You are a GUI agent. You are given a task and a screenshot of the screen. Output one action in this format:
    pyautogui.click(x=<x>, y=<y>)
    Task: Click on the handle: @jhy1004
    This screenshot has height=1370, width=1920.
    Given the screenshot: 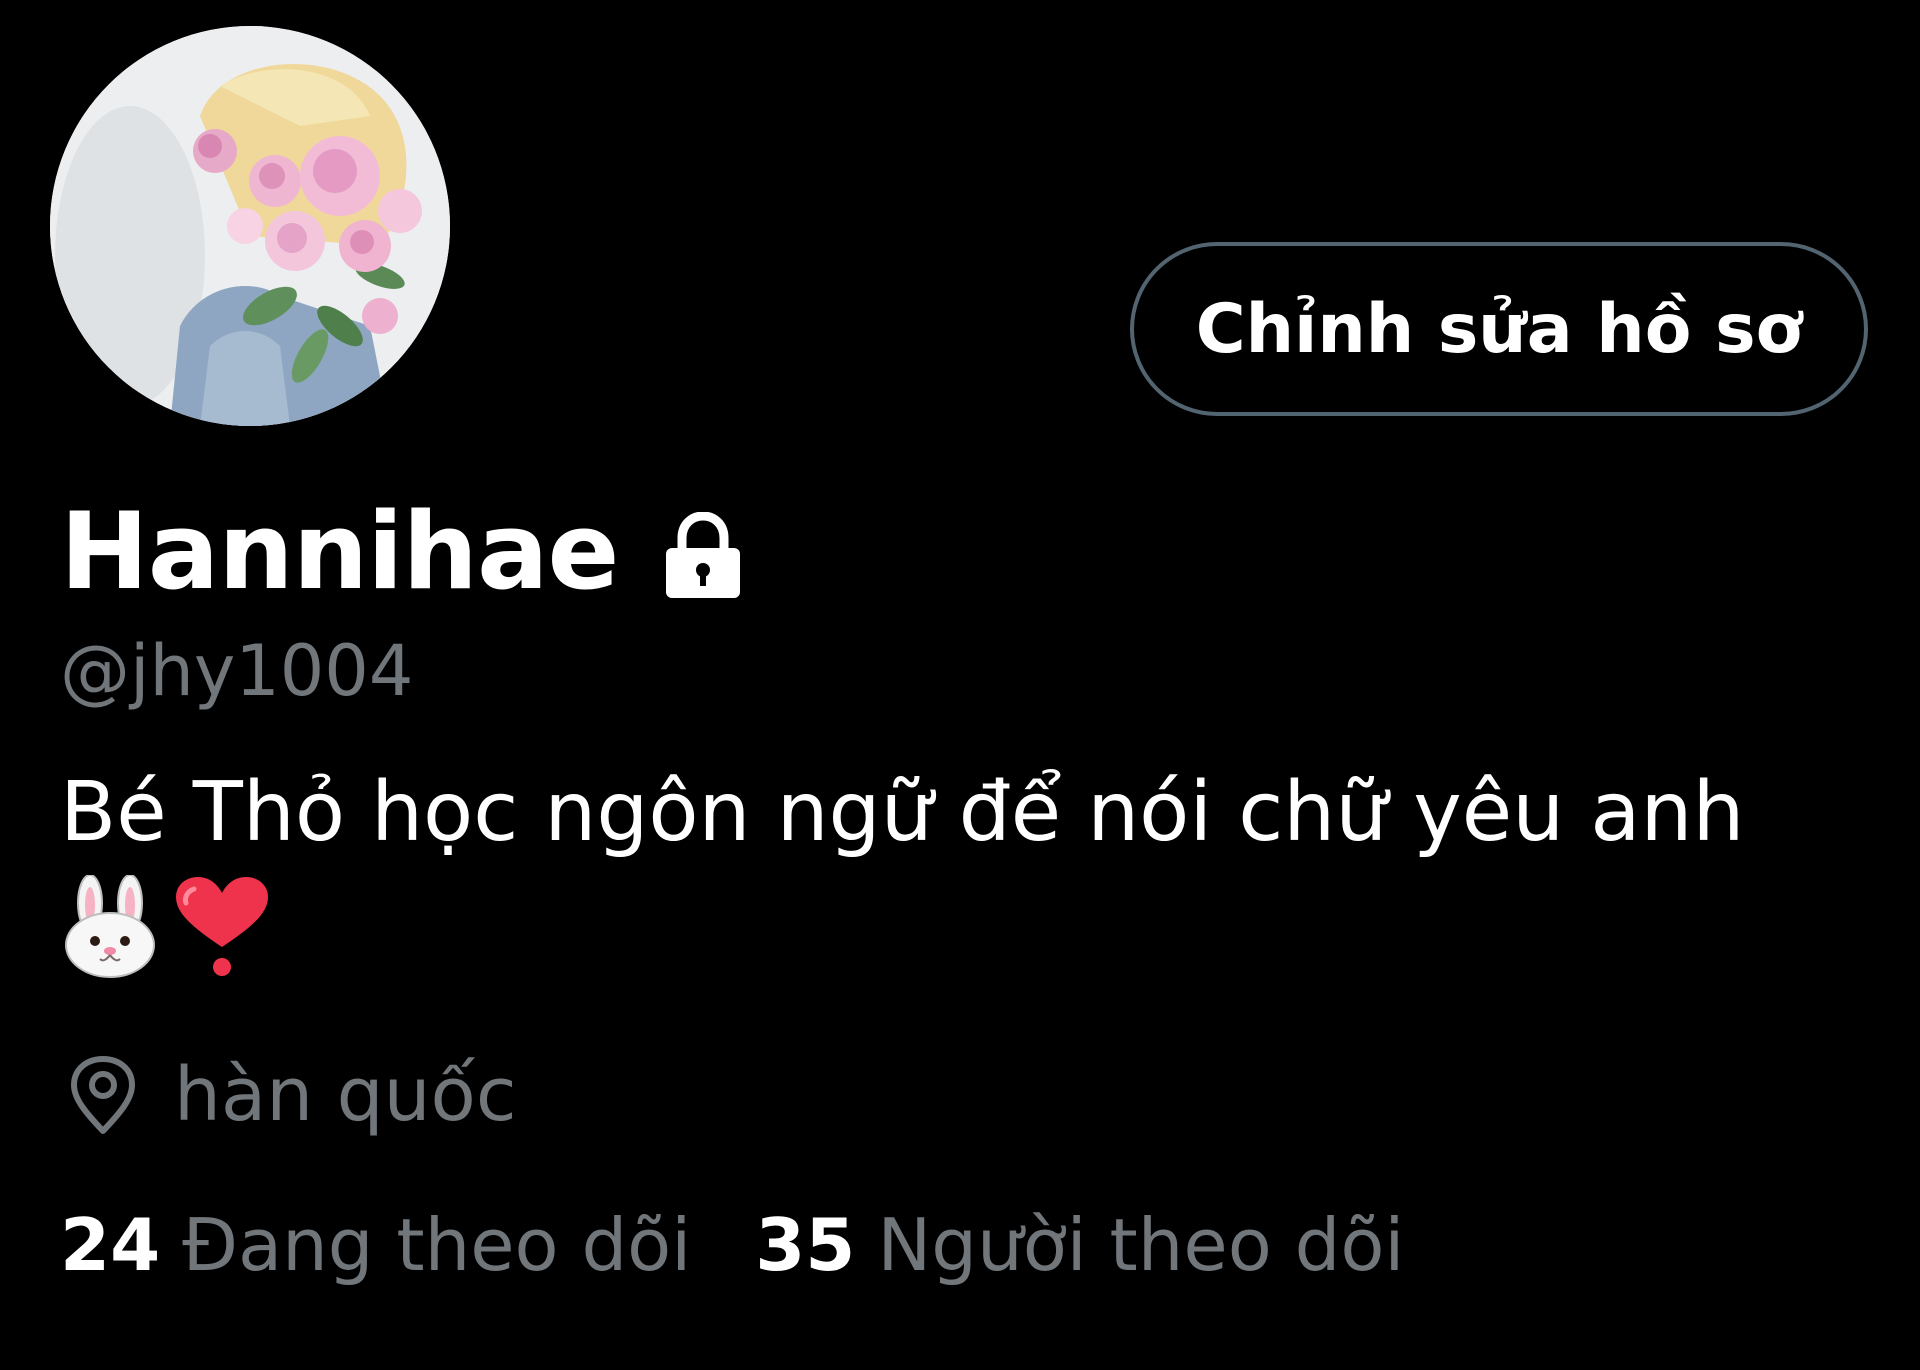 What is the action you would take?
    pyautogui.click(x=237, y=671)
    